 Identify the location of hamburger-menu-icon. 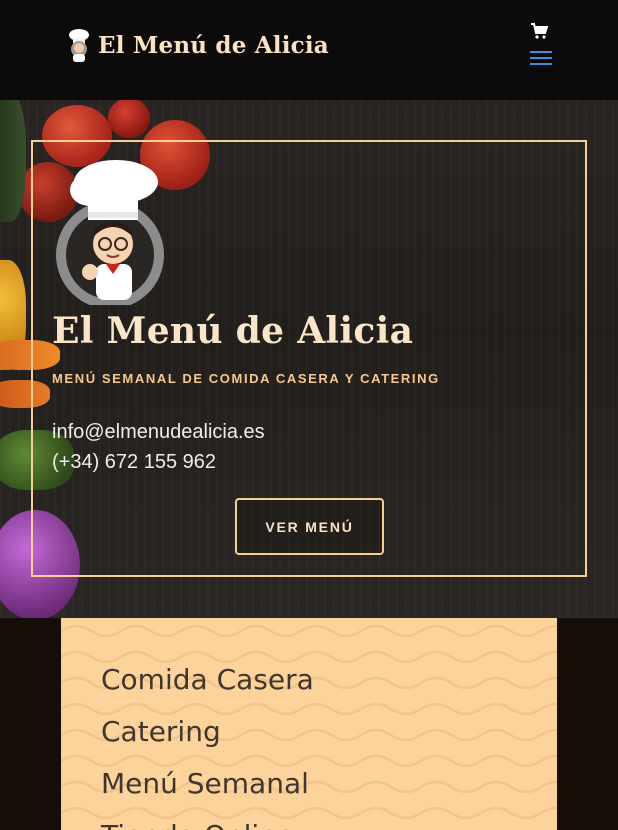
(541, 59).